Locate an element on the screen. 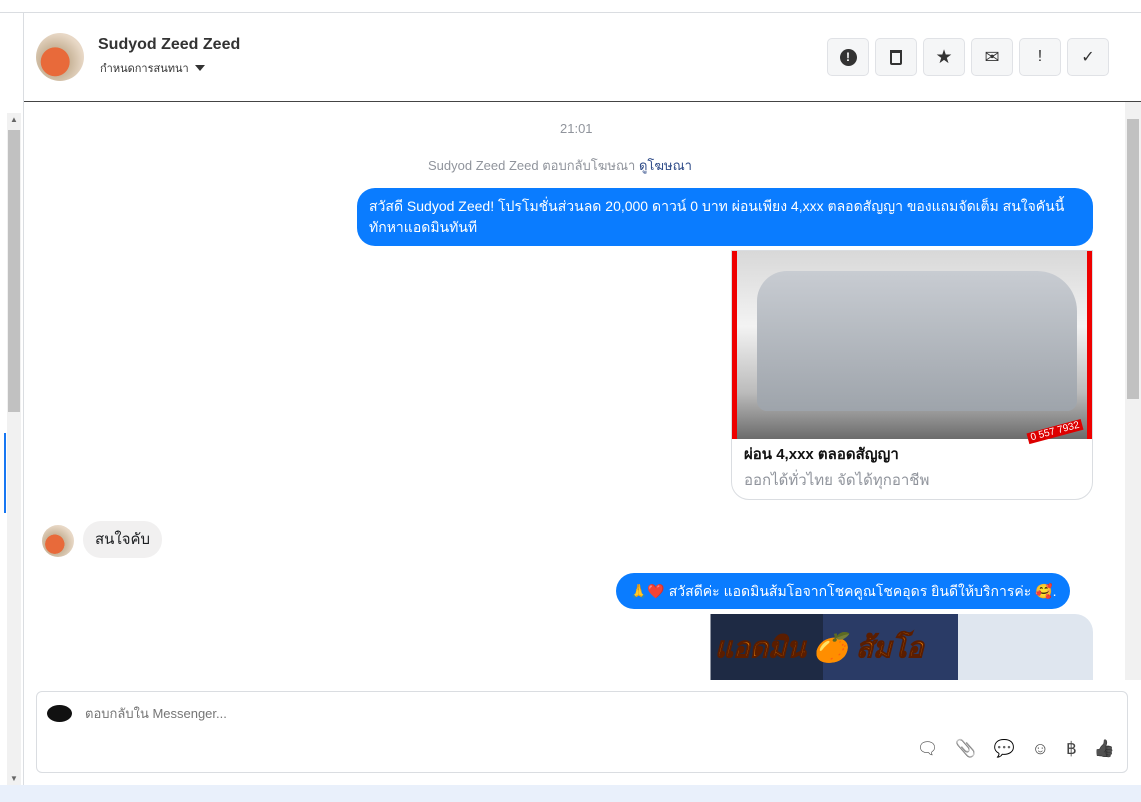 The height and width of the screenshot is (802, 1141). trash-icon is located at coordinates (896, 57).